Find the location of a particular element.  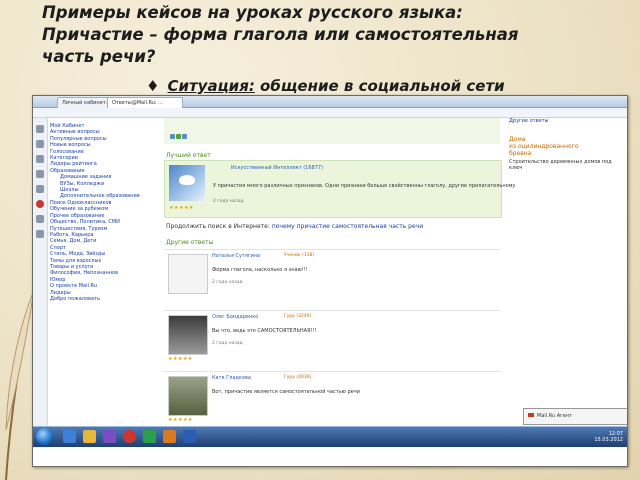

title-line-3: часть речи? is located at coordinates (99, 56).